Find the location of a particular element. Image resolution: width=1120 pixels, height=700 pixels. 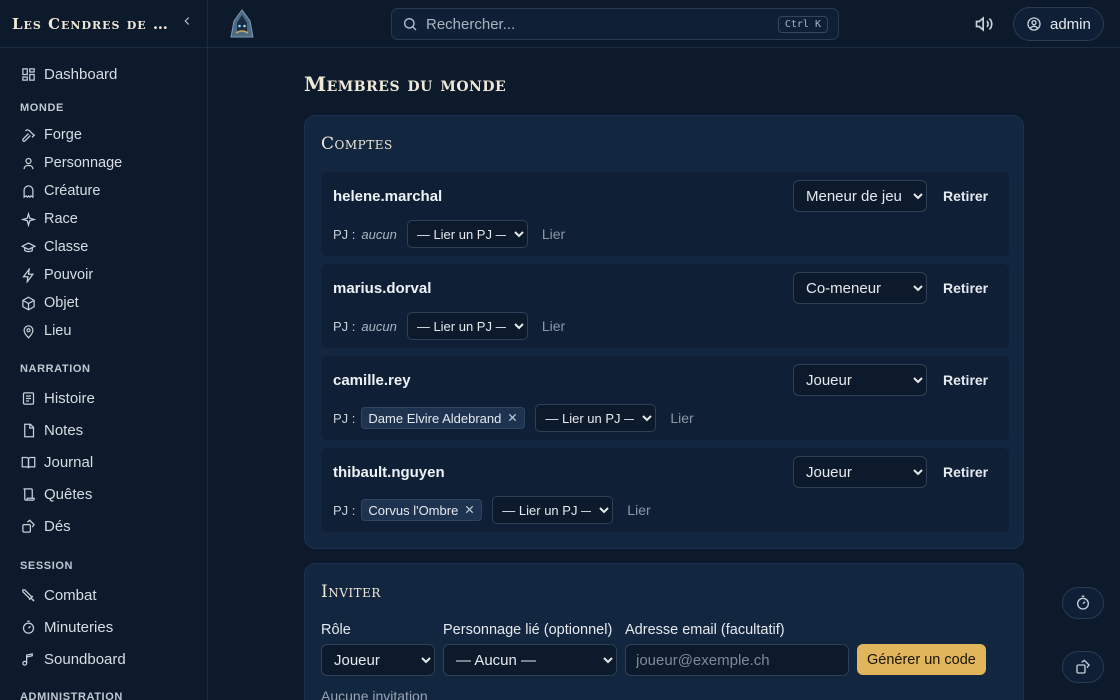

file-text-icon is located at coordinates (28, 398).